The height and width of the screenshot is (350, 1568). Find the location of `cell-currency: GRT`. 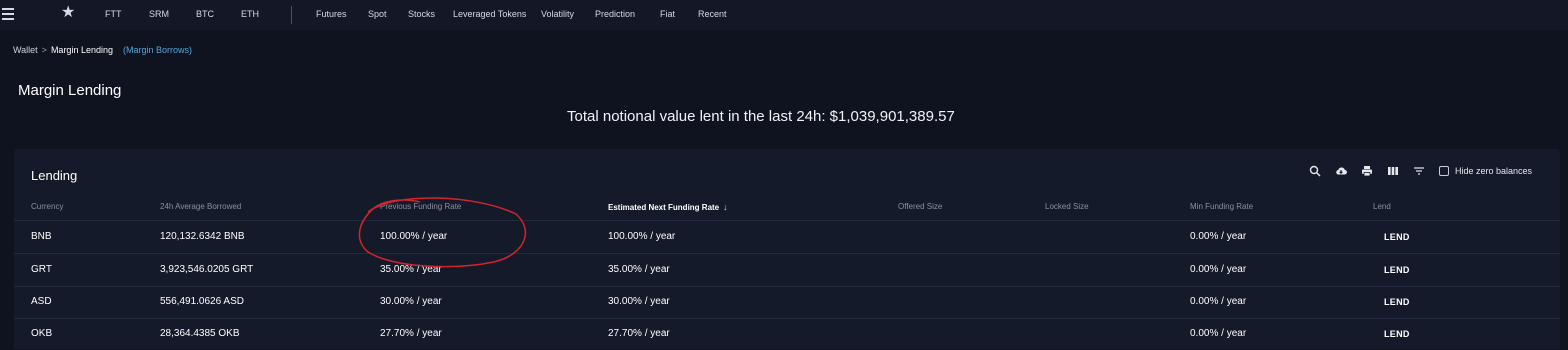

cell-currency: GRT is located at coordinates (41, 269).